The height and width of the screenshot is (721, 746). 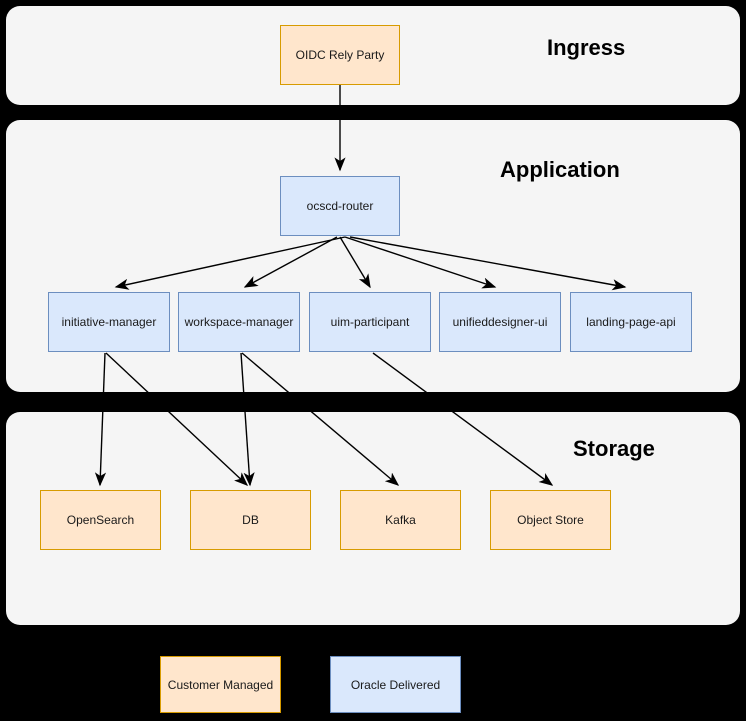 I want to click on node-initiative-manager: initiative-manager, so click(x=109, y=322).